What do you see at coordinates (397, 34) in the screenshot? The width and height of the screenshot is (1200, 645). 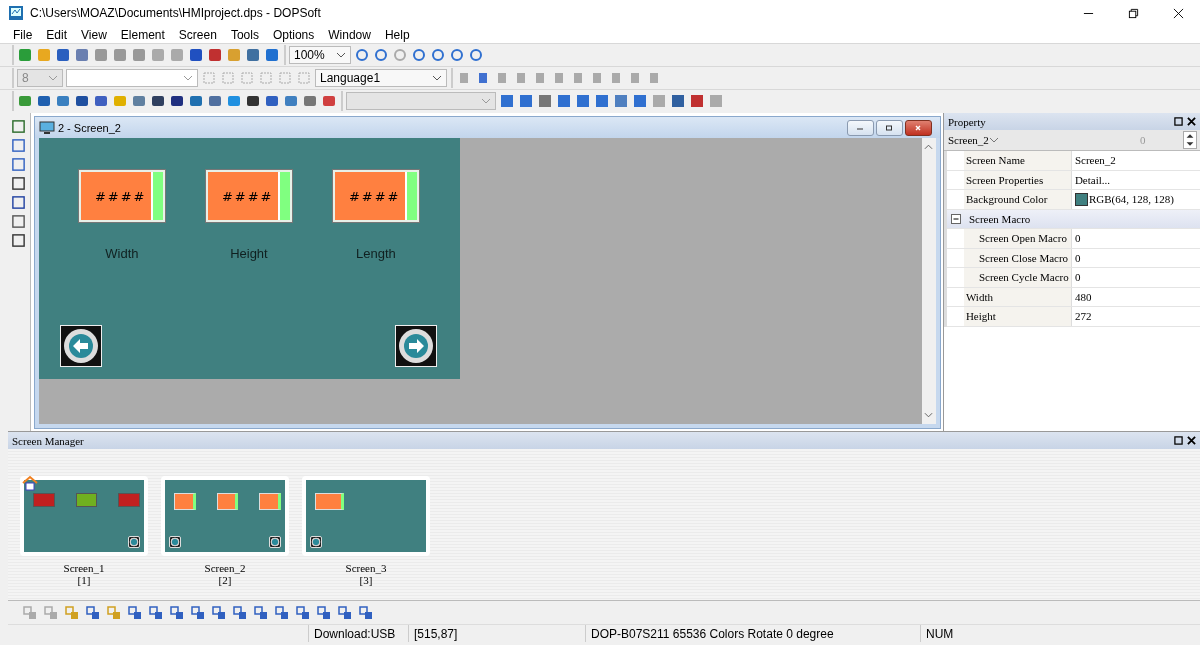 I see `menu-item: Help` at bounding box center [397, 34].